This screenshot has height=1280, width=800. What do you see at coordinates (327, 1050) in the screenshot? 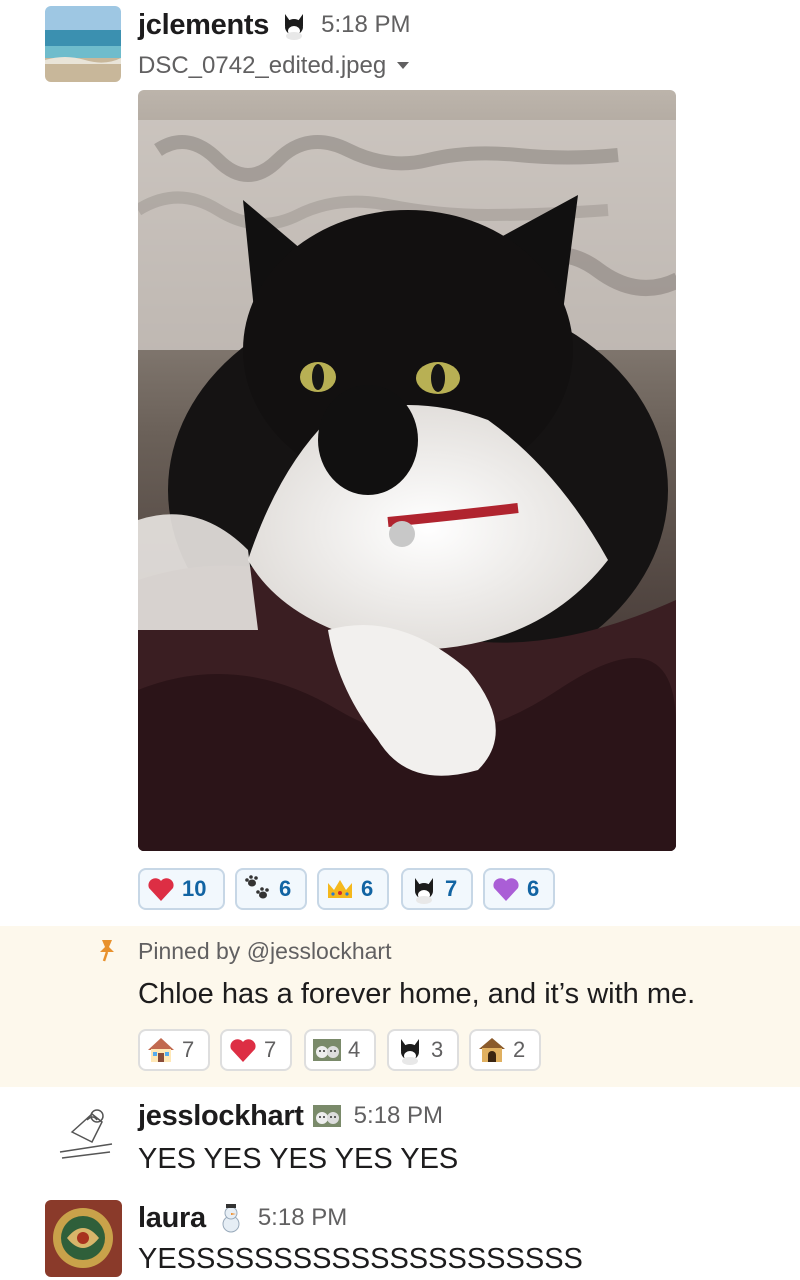
I see `cats-photo-icon` at bounding box center [327, 1050].